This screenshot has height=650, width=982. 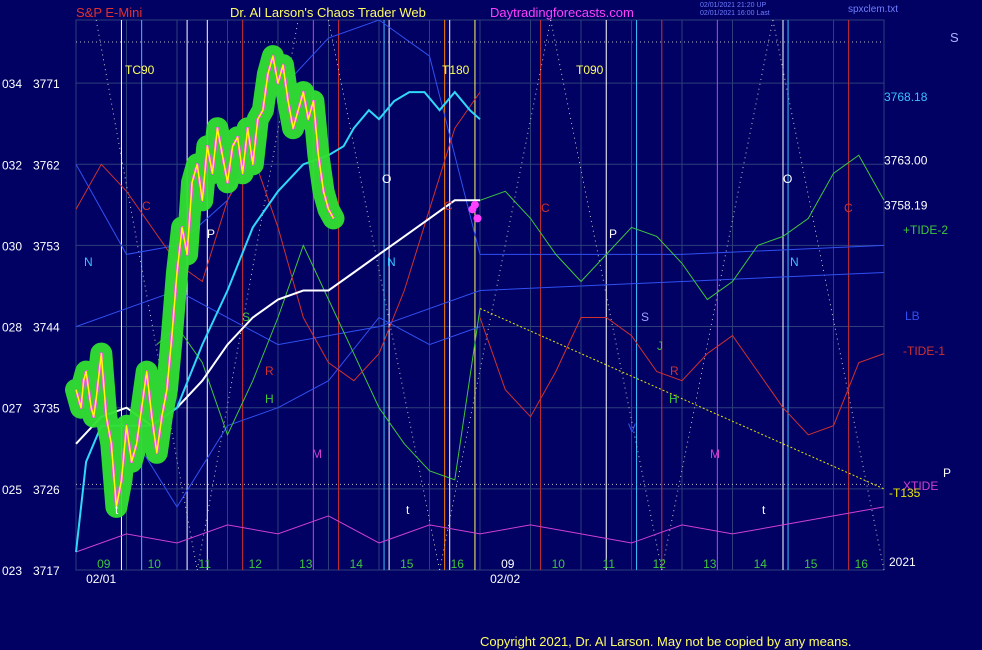 What do you see at coordinates (328, 12) in the screenshot?
I see `site-title: Dr. Al Larson's Chaos Trader Web` at bounding box center [328, 12].